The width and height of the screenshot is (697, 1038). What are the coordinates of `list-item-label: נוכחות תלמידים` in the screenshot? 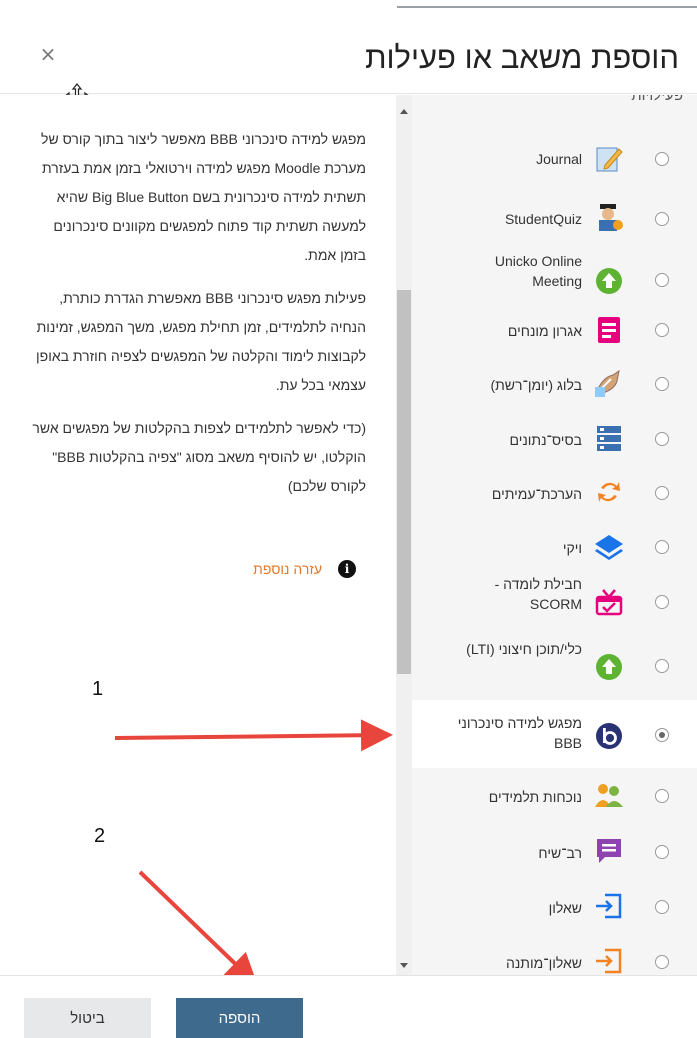 It's located at (535, 797).